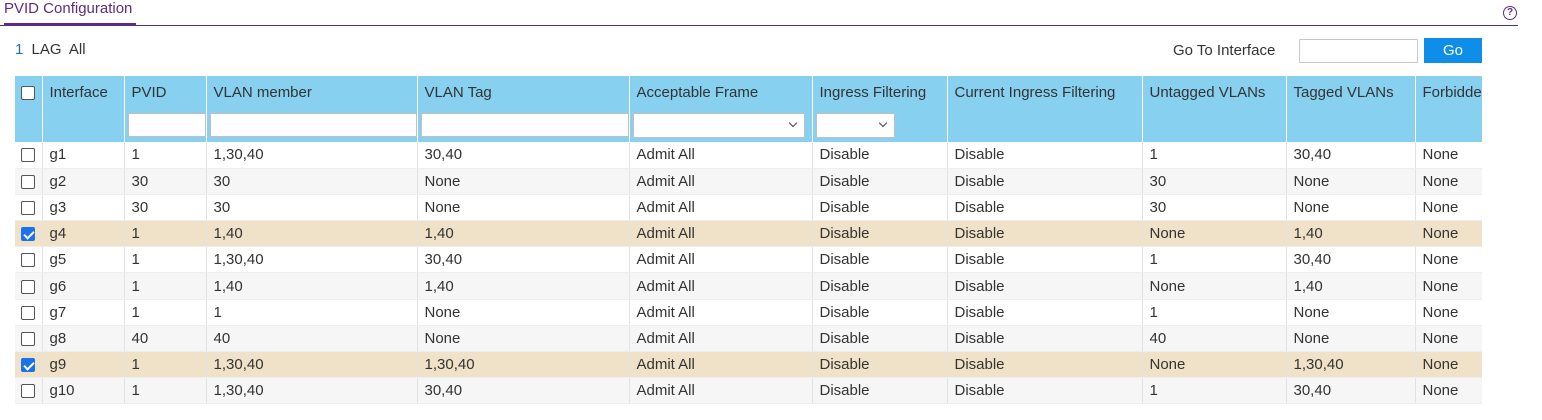 The height and width of the screenshot is (420, 1542). Describe the element at coordinates (1213, 92) in the screenshot. I see `header-untagged-vlans: Untagged VLANs` at that location.